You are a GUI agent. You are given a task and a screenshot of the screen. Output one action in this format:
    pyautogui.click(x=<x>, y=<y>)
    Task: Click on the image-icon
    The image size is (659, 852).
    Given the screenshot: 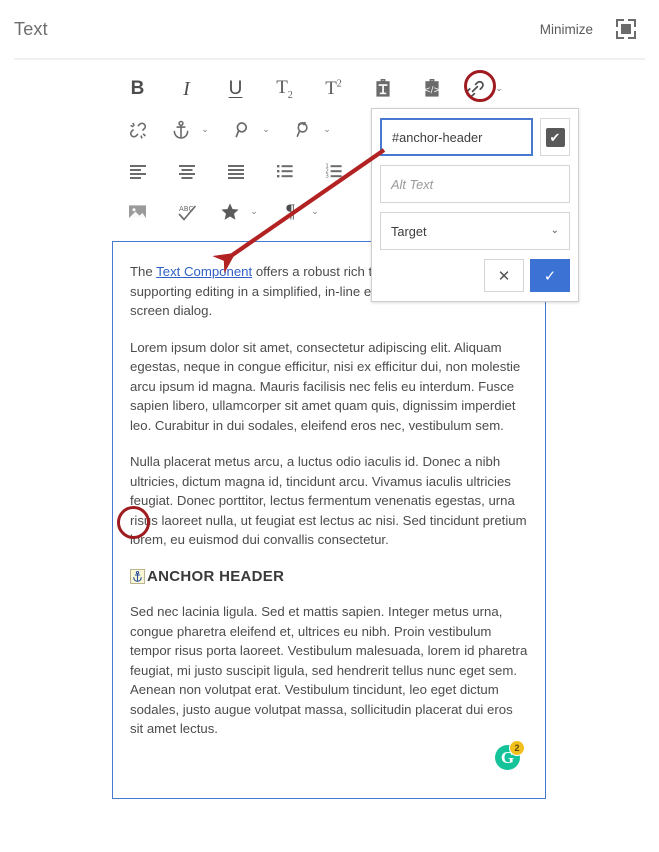 What is the action you would take?
    pyautogui.click(x=137, y=211)
    